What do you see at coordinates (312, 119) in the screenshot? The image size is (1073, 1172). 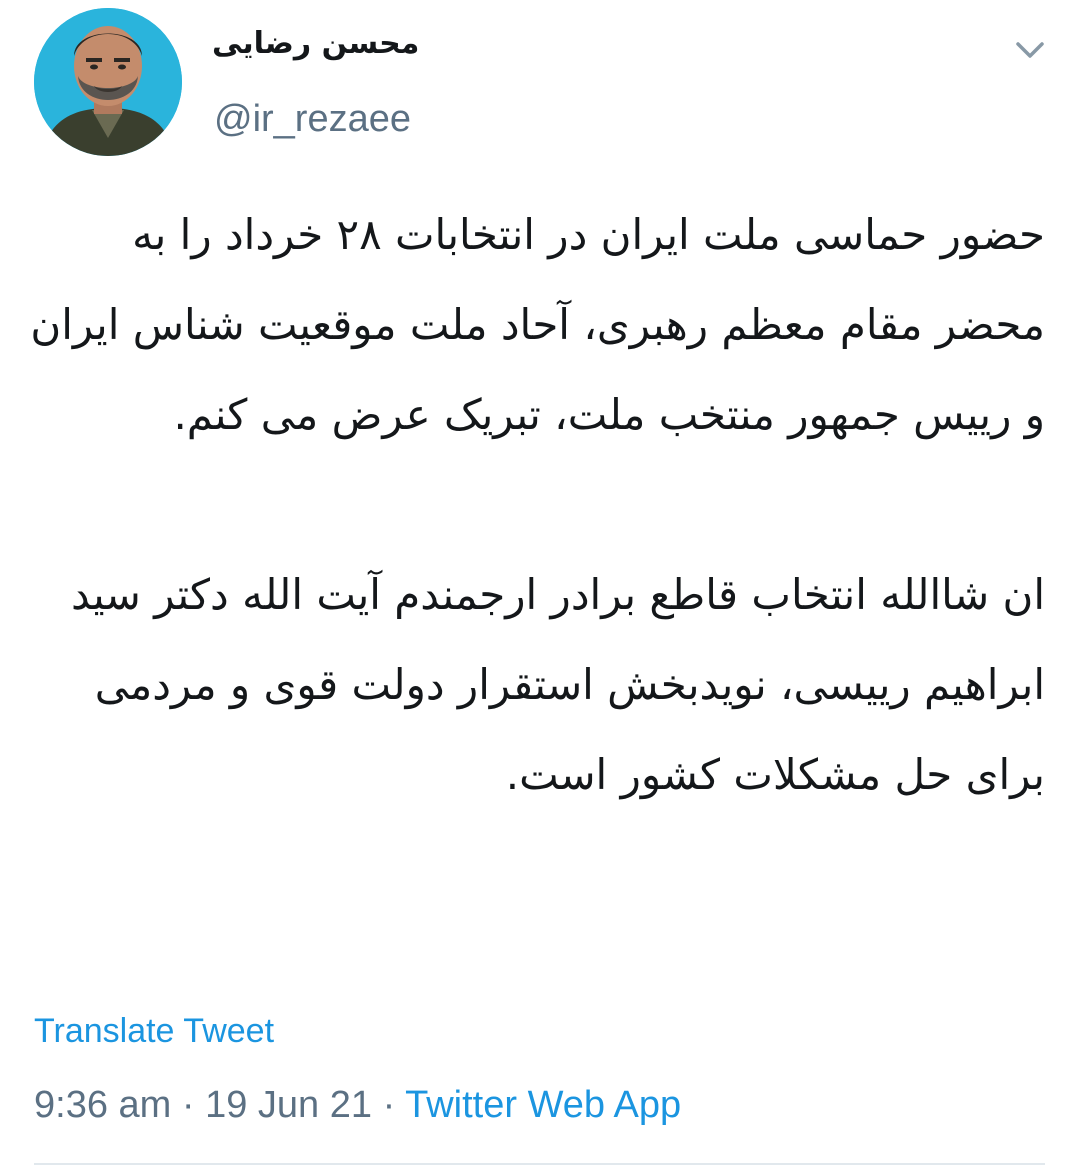 I see `author-handle: @ir_rezaee` at bounding box center [312, 119].